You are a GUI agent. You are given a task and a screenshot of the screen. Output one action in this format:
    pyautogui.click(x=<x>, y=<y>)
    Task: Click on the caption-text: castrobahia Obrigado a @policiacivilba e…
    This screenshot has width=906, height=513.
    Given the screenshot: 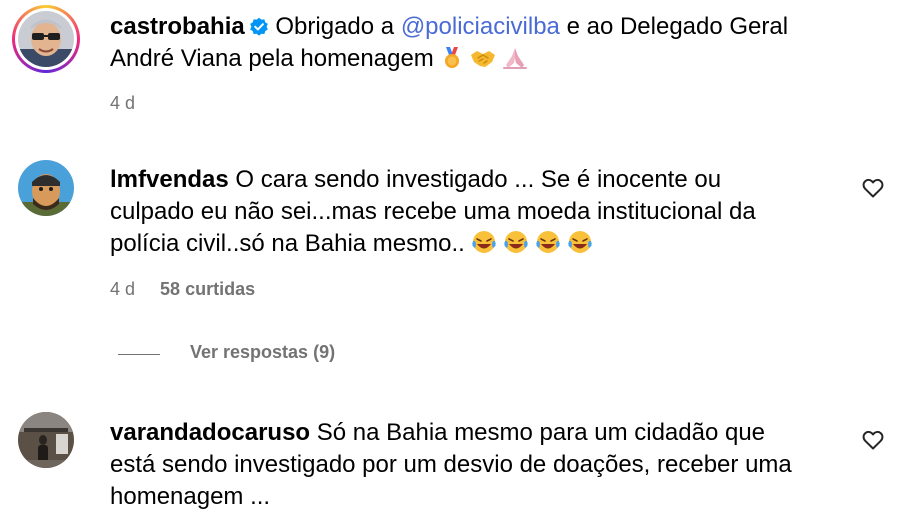 What is the action you would take?
    pyautogui.click(x=480, y=45)
    